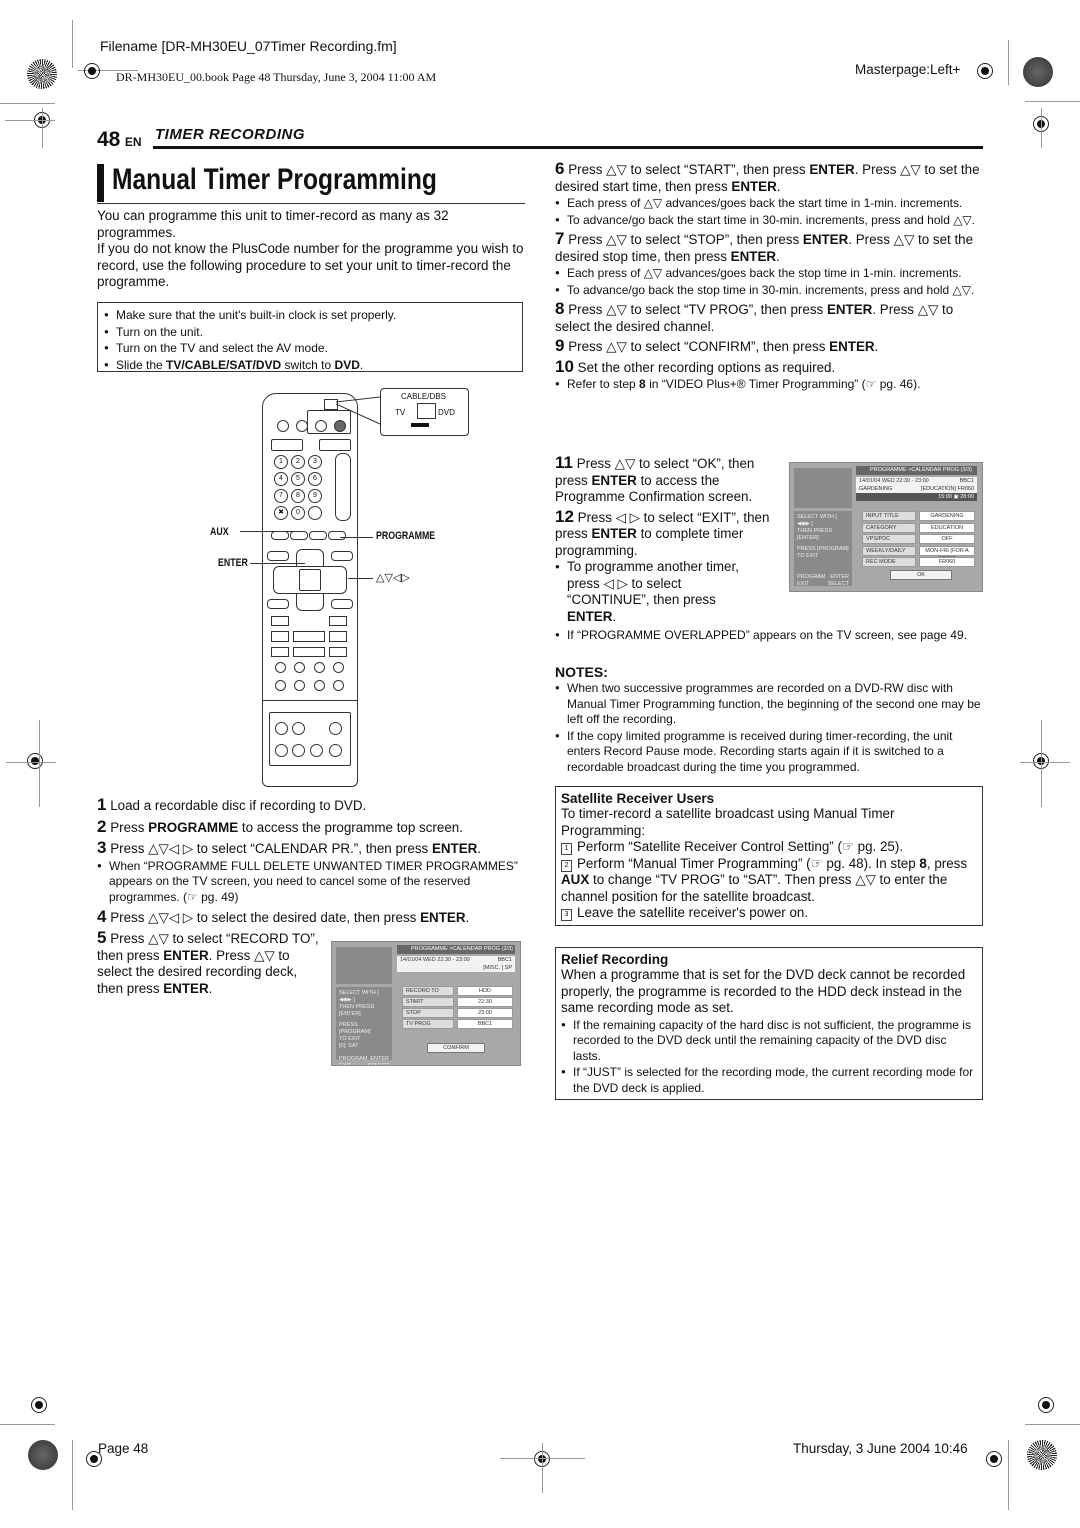  Describe the element at coordinates (338, 652) in the screenshot. I see `pause-button` at that location.